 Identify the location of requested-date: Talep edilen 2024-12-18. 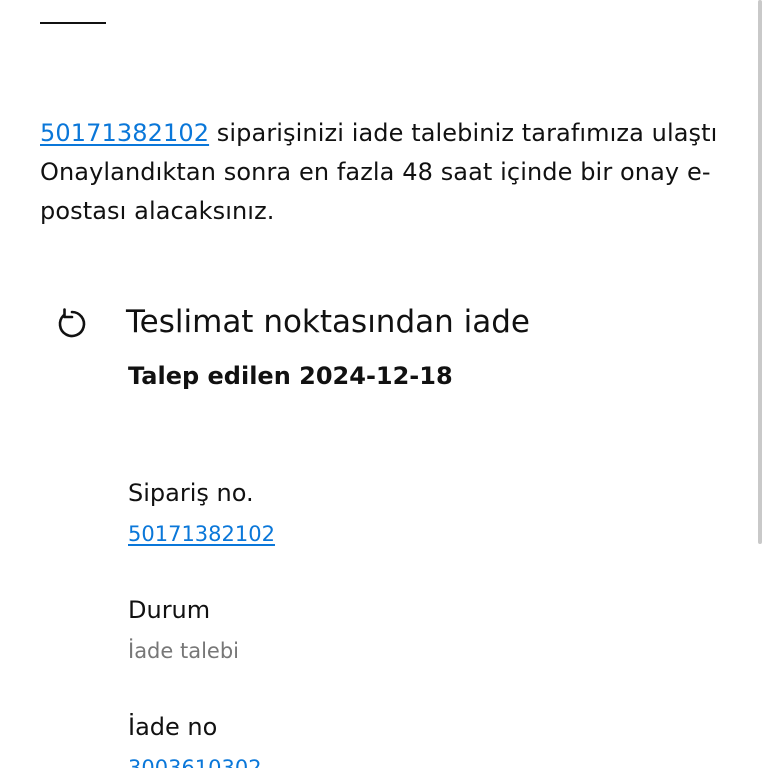
(290, 376).